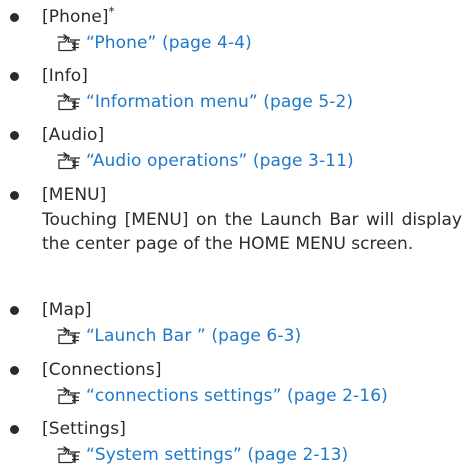 The width and height of the screenshot is (471, 475). Describe the element at coordinates (65, 76) in the screenshot. I see `item-label: [Info]` at that location.